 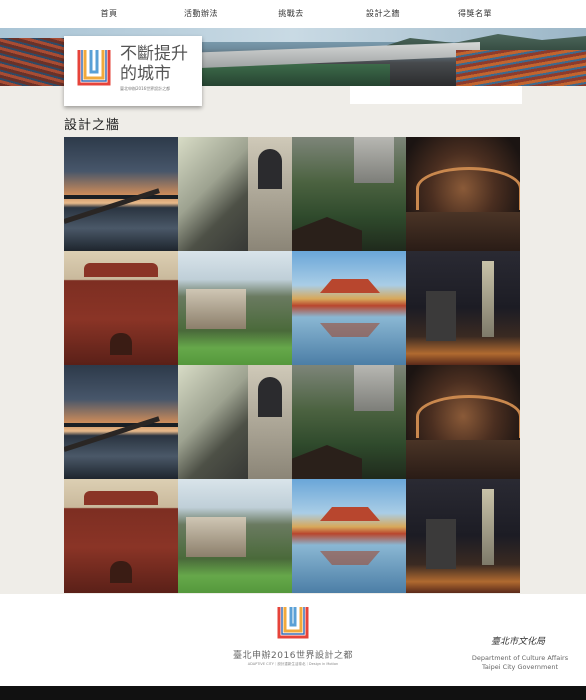 I want to click on header-info-box, so click(x=436, y=95).